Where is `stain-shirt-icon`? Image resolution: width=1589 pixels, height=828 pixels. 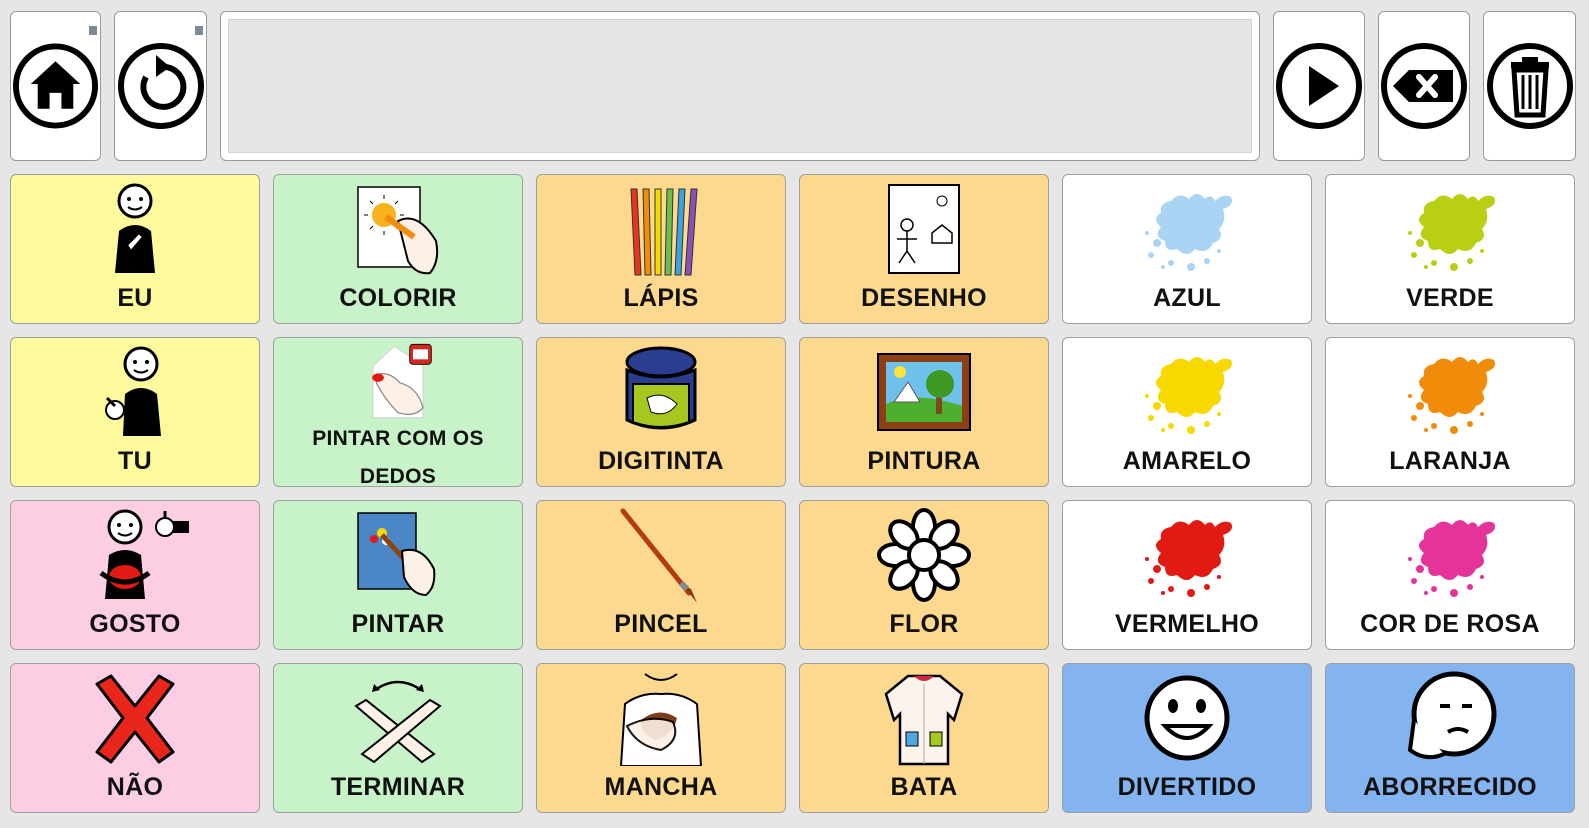
stain-shirt-icon is located at coordinates (661, 719).